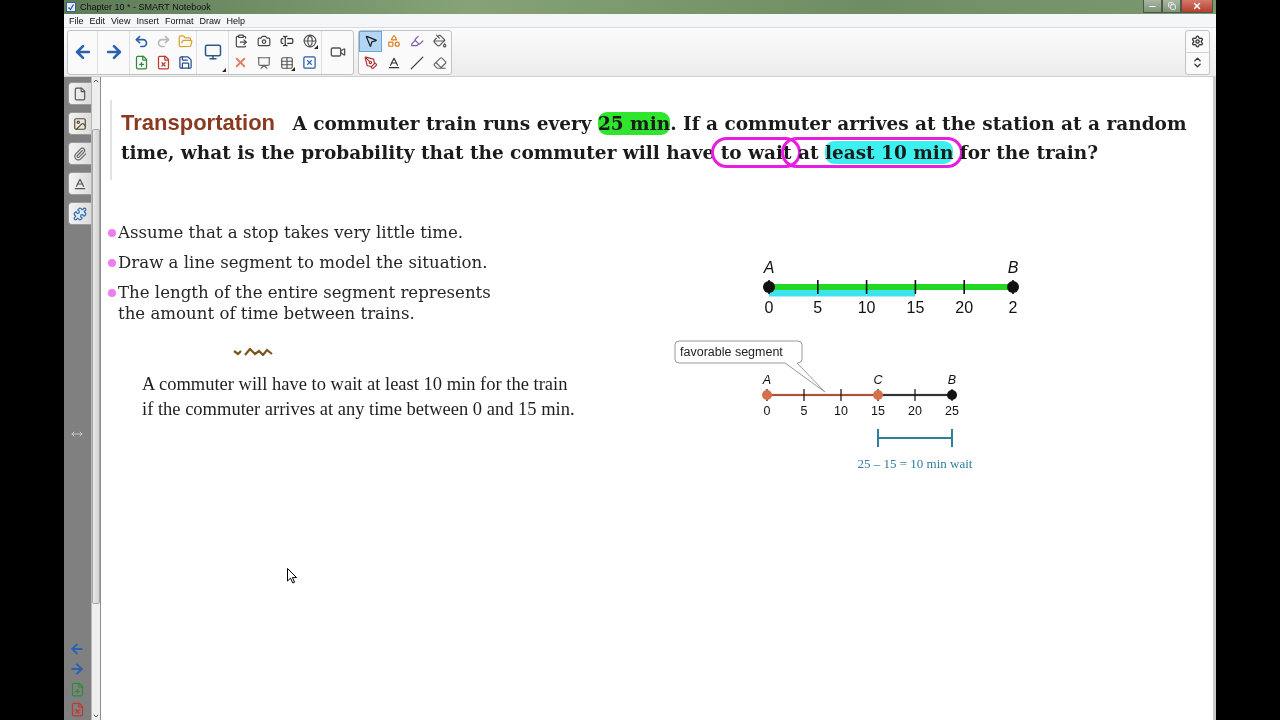 The width and height of the screenshot is (1280, 720). Describe the element at coordinates (915, 463) in the screenshot. I see `bracket-caption: 25 – 15 = 10 min wait` at that location.